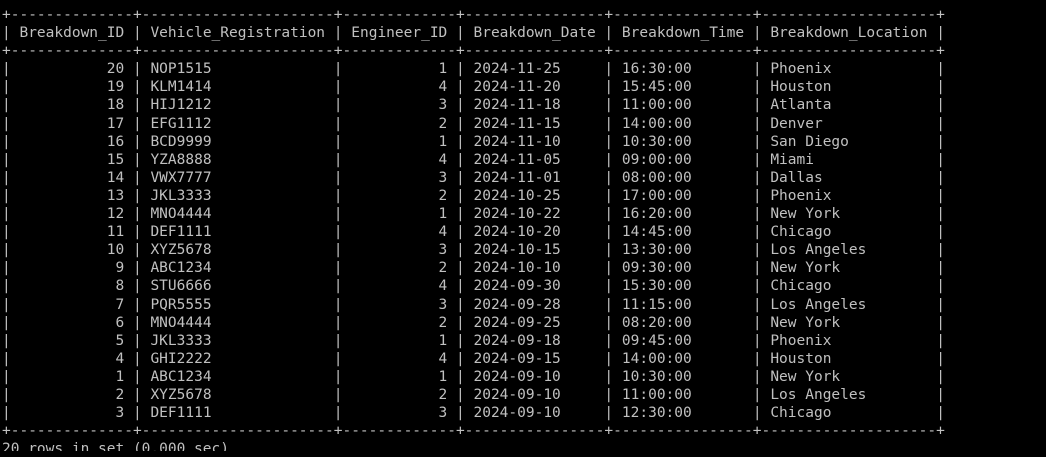 This screenshot has width=1046, height=457. I want to click on table-cell-breakdown-date: 2024-10-22, so click(534, 214).